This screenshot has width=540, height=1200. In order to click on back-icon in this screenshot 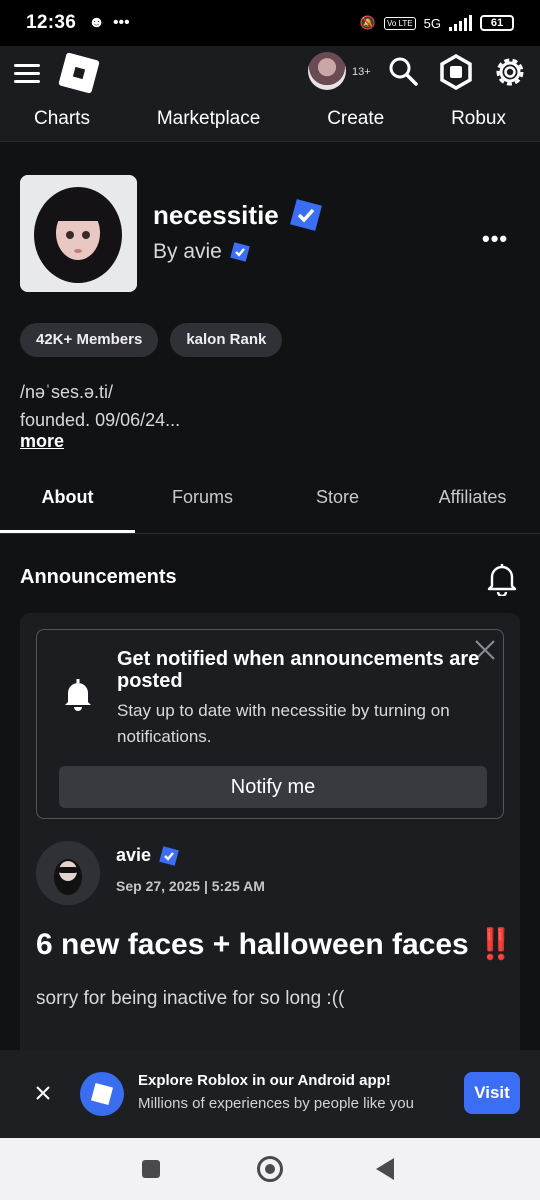, I will do `click(385, 1169)`.